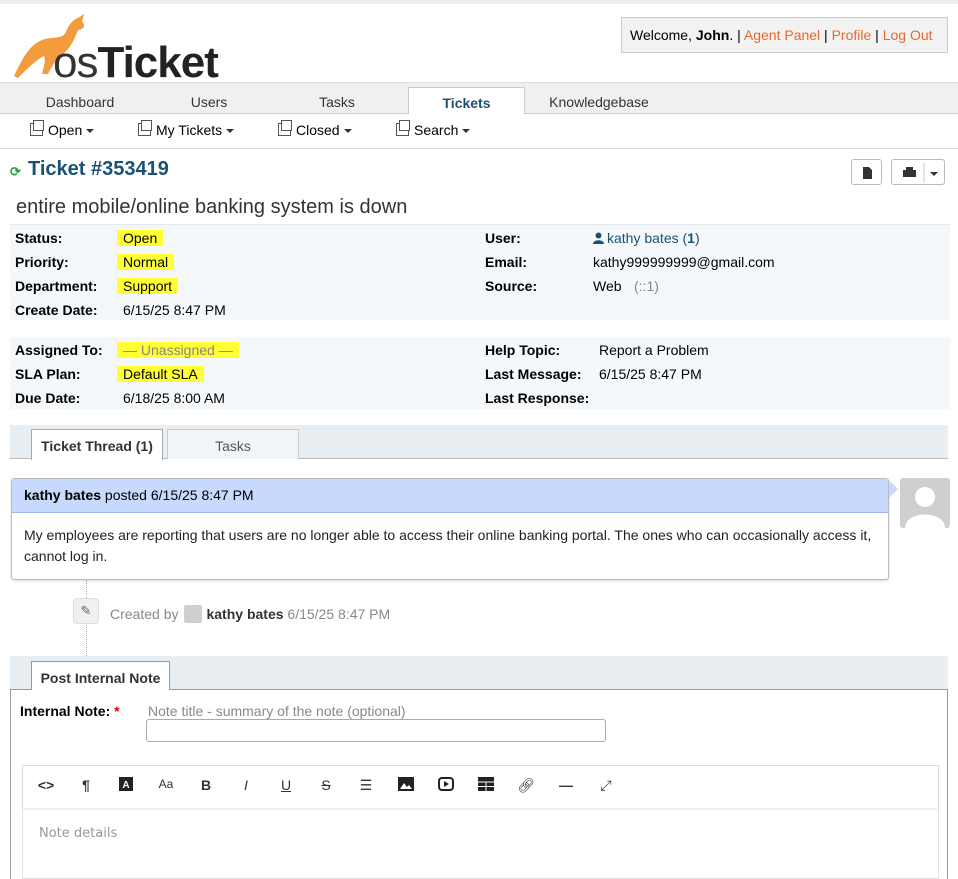 The width and height of the screenshot is (958, 879). What do you see at coordinates (75, 62) in the screenshot?
I see `logo-os: os` at bounding box center [75, 62].